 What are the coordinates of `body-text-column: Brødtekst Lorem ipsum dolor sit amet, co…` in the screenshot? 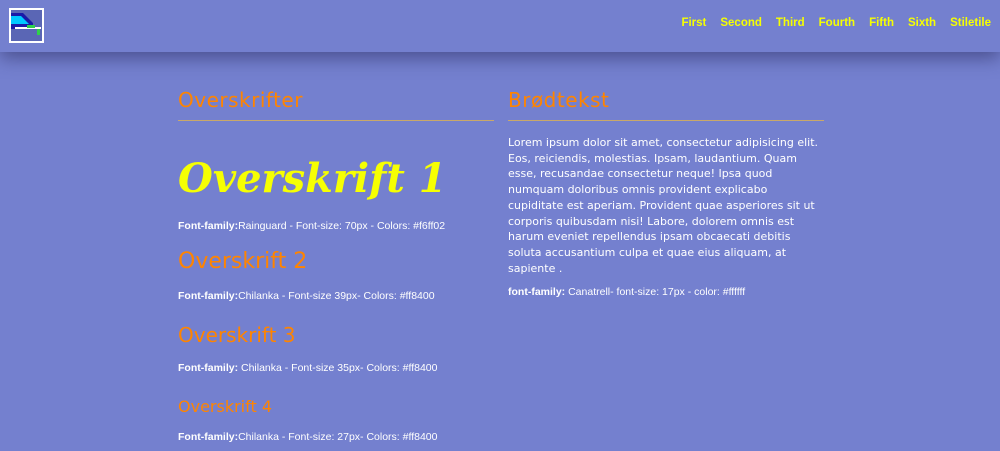 It's located at (666, 193).